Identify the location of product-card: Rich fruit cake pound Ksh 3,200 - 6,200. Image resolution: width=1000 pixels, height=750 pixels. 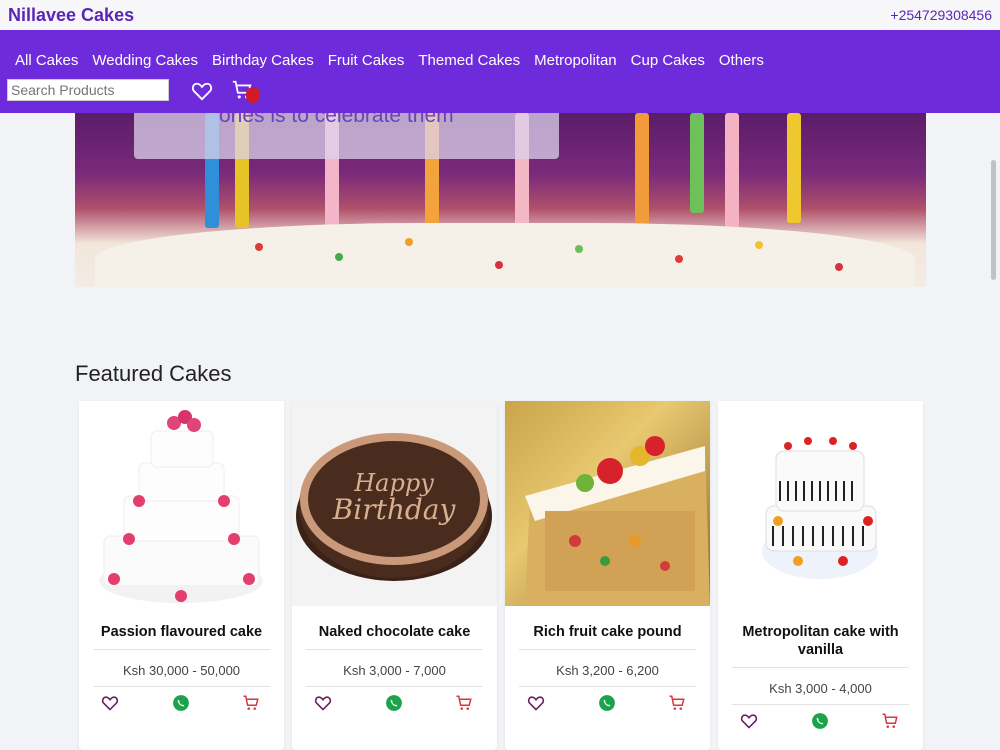
(607, 575).